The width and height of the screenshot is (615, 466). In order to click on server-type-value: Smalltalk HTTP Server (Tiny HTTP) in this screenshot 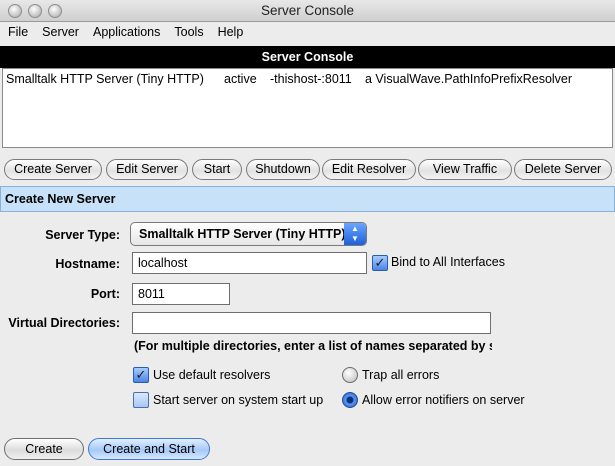, I will do `click(242, 234)`.